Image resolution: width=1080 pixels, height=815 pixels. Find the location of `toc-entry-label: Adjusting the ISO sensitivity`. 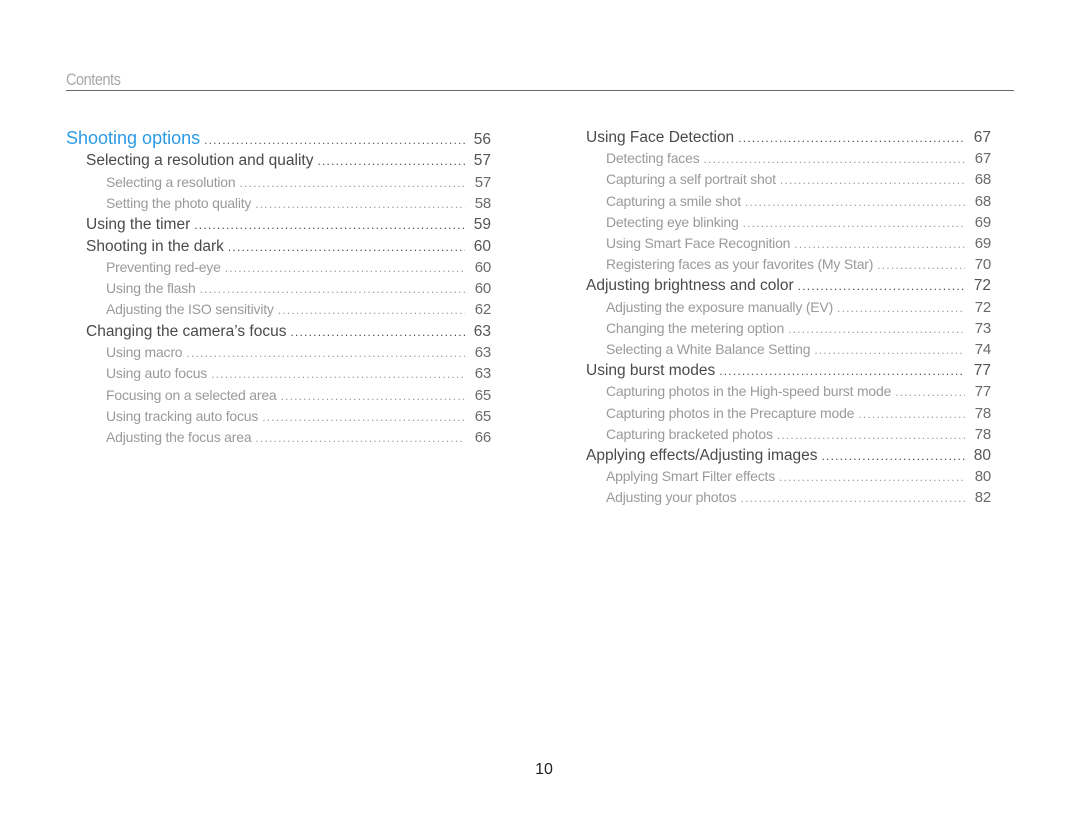

toc-entry-label: Adjusting the ISO sensitivity is located at coordinates (172, 309).